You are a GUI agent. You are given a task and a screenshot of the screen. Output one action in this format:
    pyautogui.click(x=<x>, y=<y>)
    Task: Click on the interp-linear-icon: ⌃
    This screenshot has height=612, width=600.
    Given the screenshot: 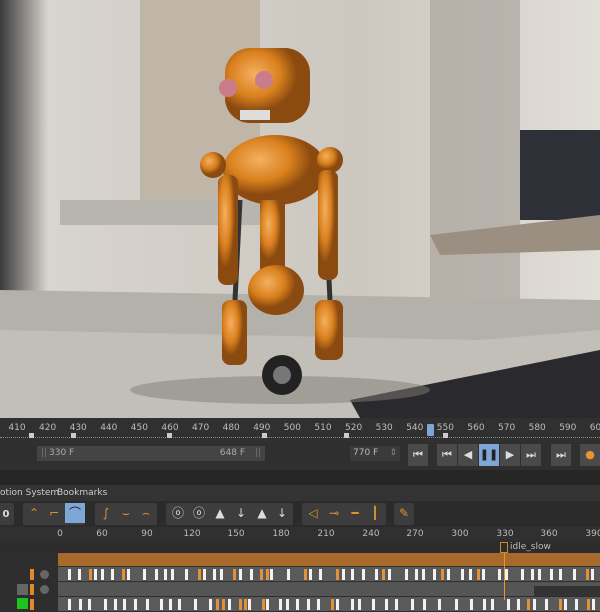 What is the action you would take?
    pyautogui.click(x=34, y=513)
    